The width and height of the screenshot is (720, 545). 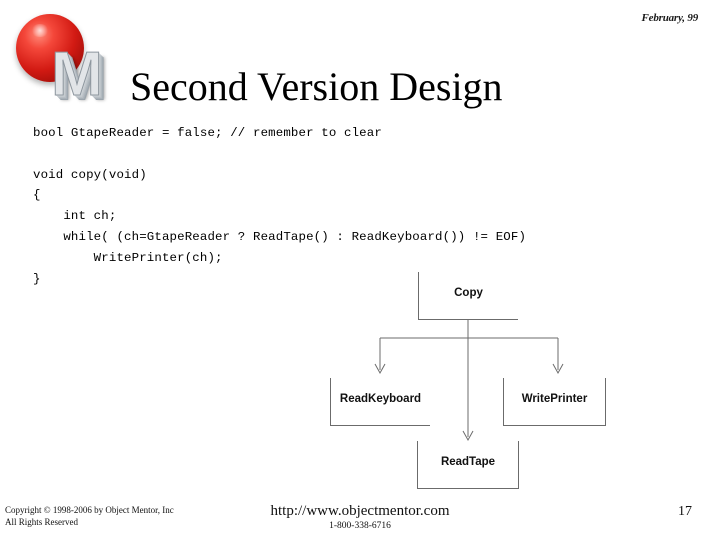 I want to click on footer-phone-number: 1-800-338-6716, so click(x=360, y=526).